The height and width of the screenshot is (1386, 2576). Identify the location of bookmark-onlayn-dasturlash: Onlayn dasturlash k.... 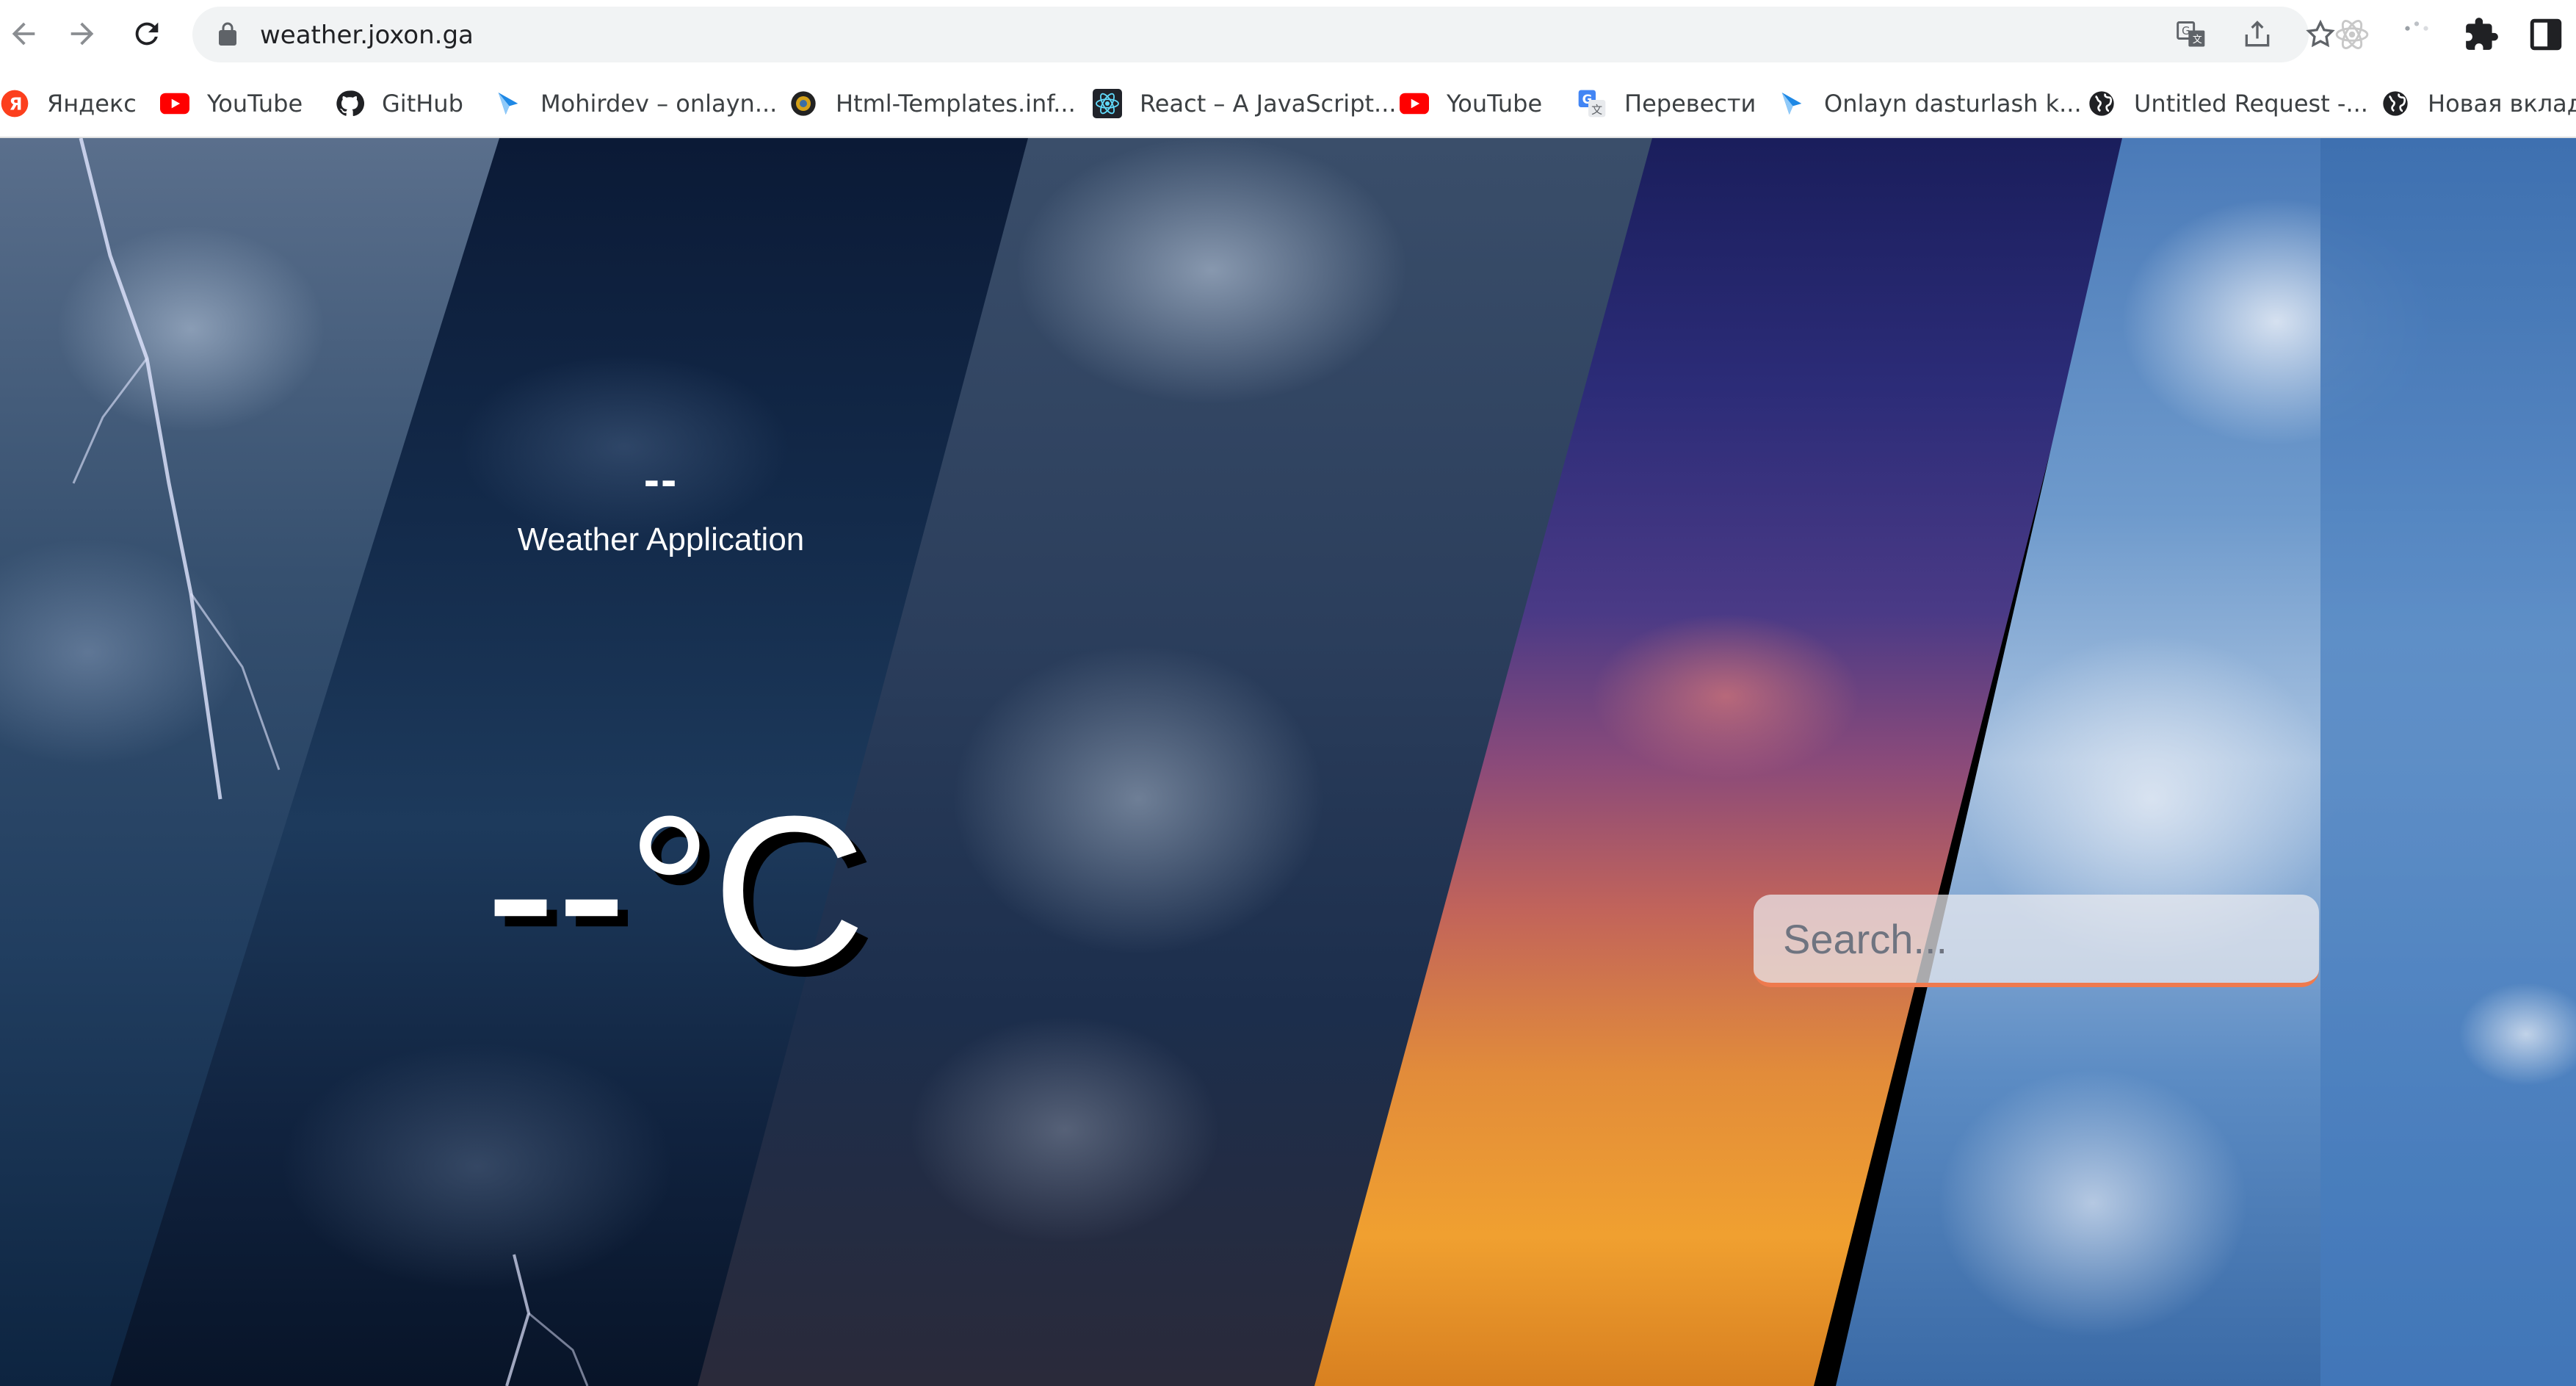
(1929, 104).